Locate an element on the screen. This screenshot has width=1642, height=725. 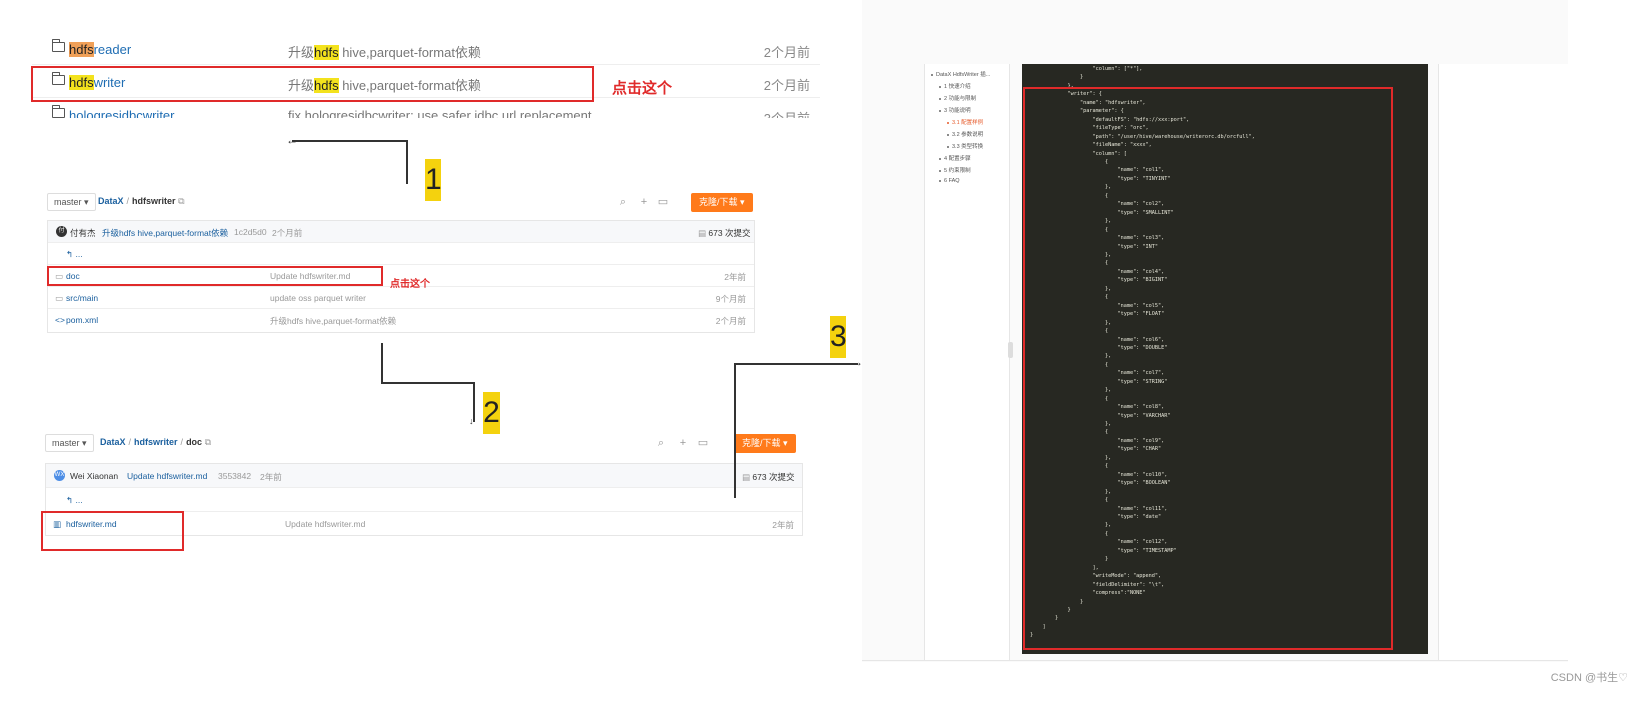
folder-icon: ▭ is located at coordinates (59, 298).